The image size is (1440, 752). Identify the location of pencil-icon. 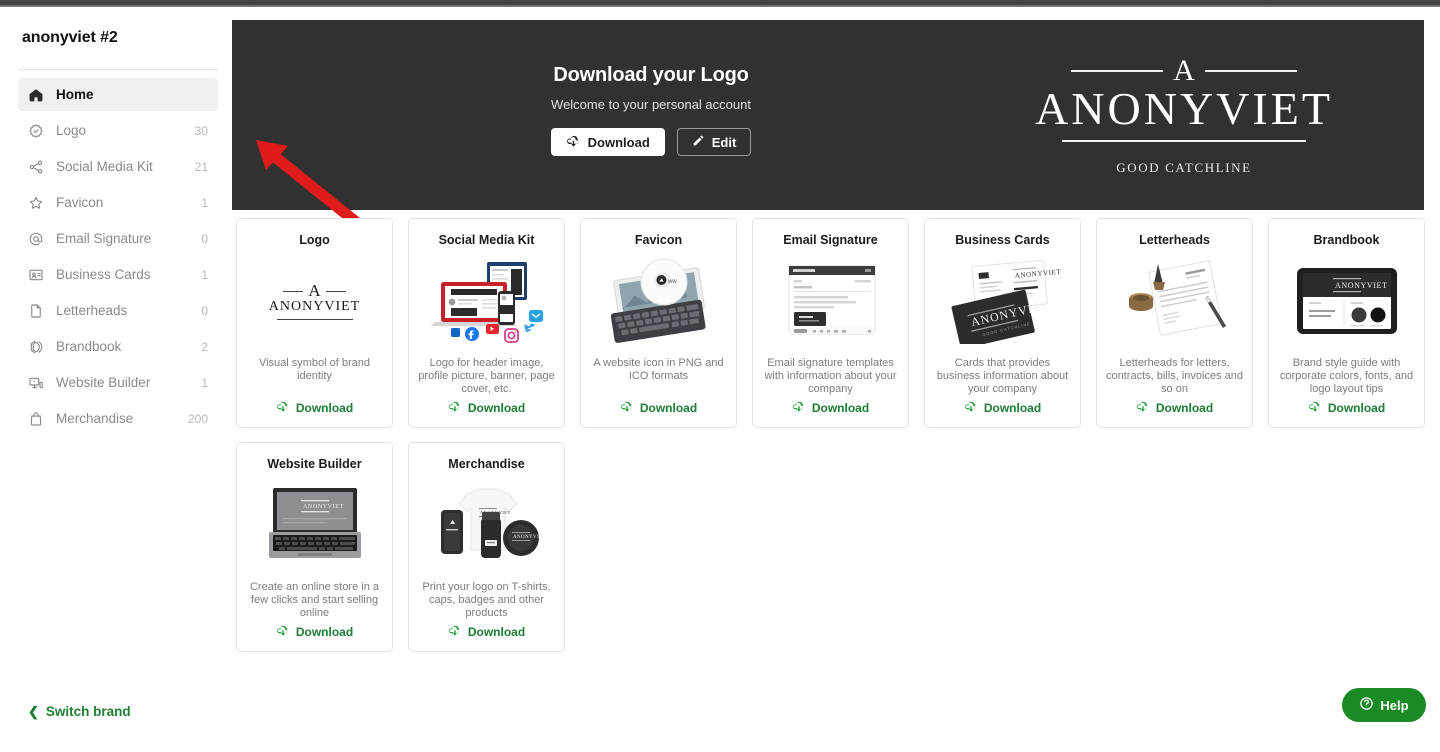
(698, 142).